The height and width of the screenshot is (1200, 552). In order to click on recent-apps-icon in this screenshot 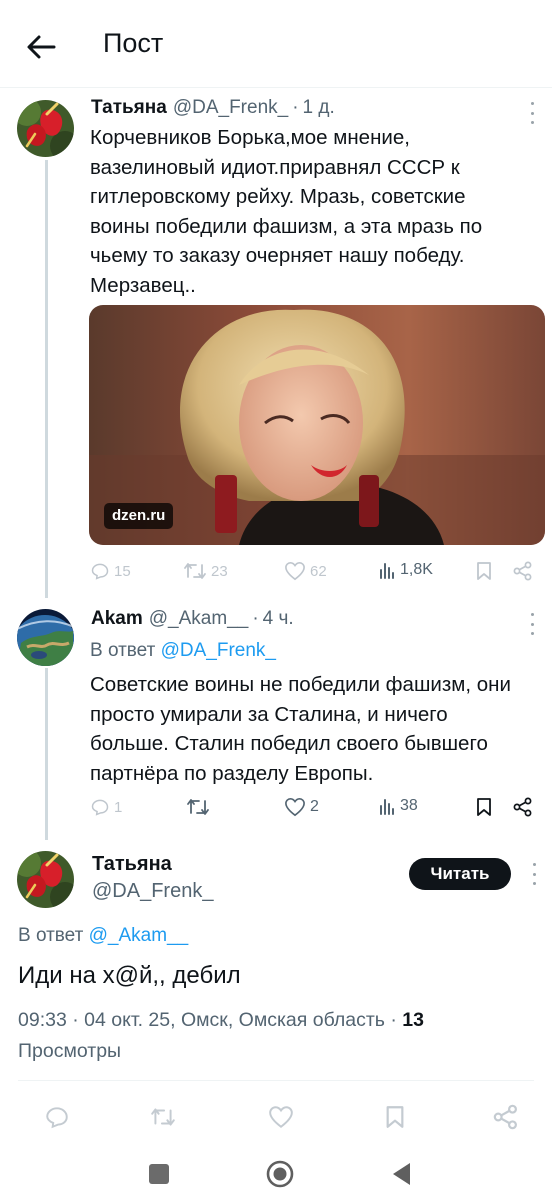, I will do `click(159, 1174)`.